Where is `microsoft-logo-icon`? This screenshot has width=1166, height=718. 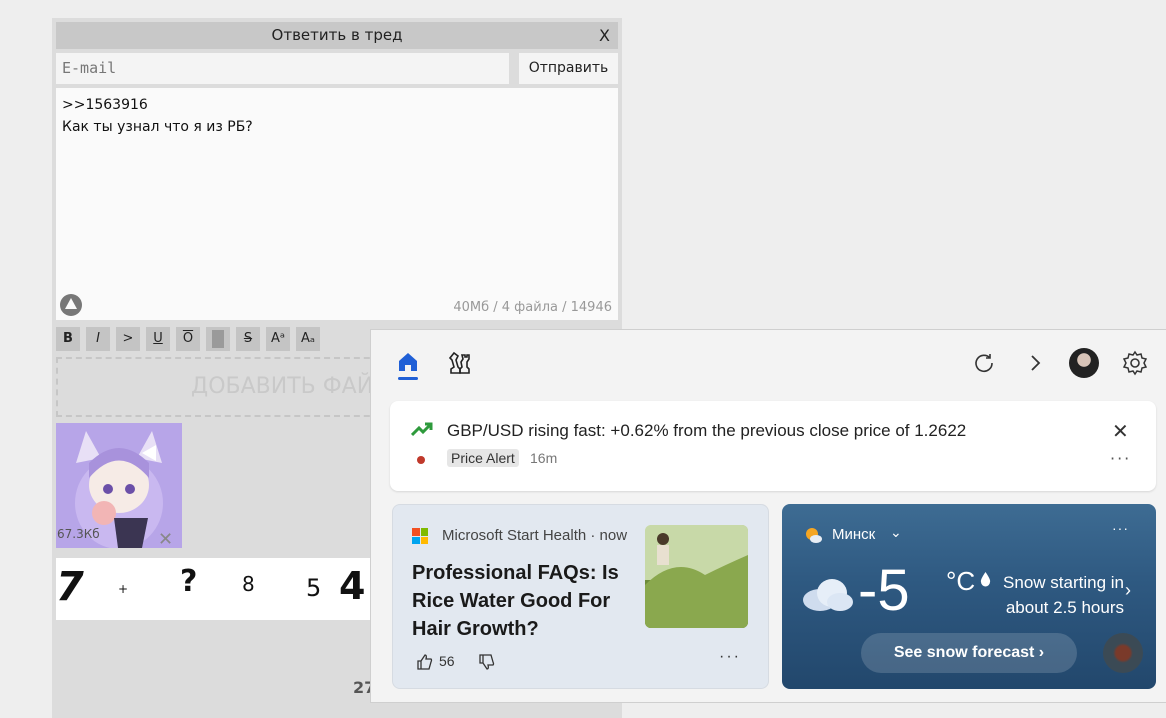 microsoft-logo-icon is located at coordinates (420, 536).